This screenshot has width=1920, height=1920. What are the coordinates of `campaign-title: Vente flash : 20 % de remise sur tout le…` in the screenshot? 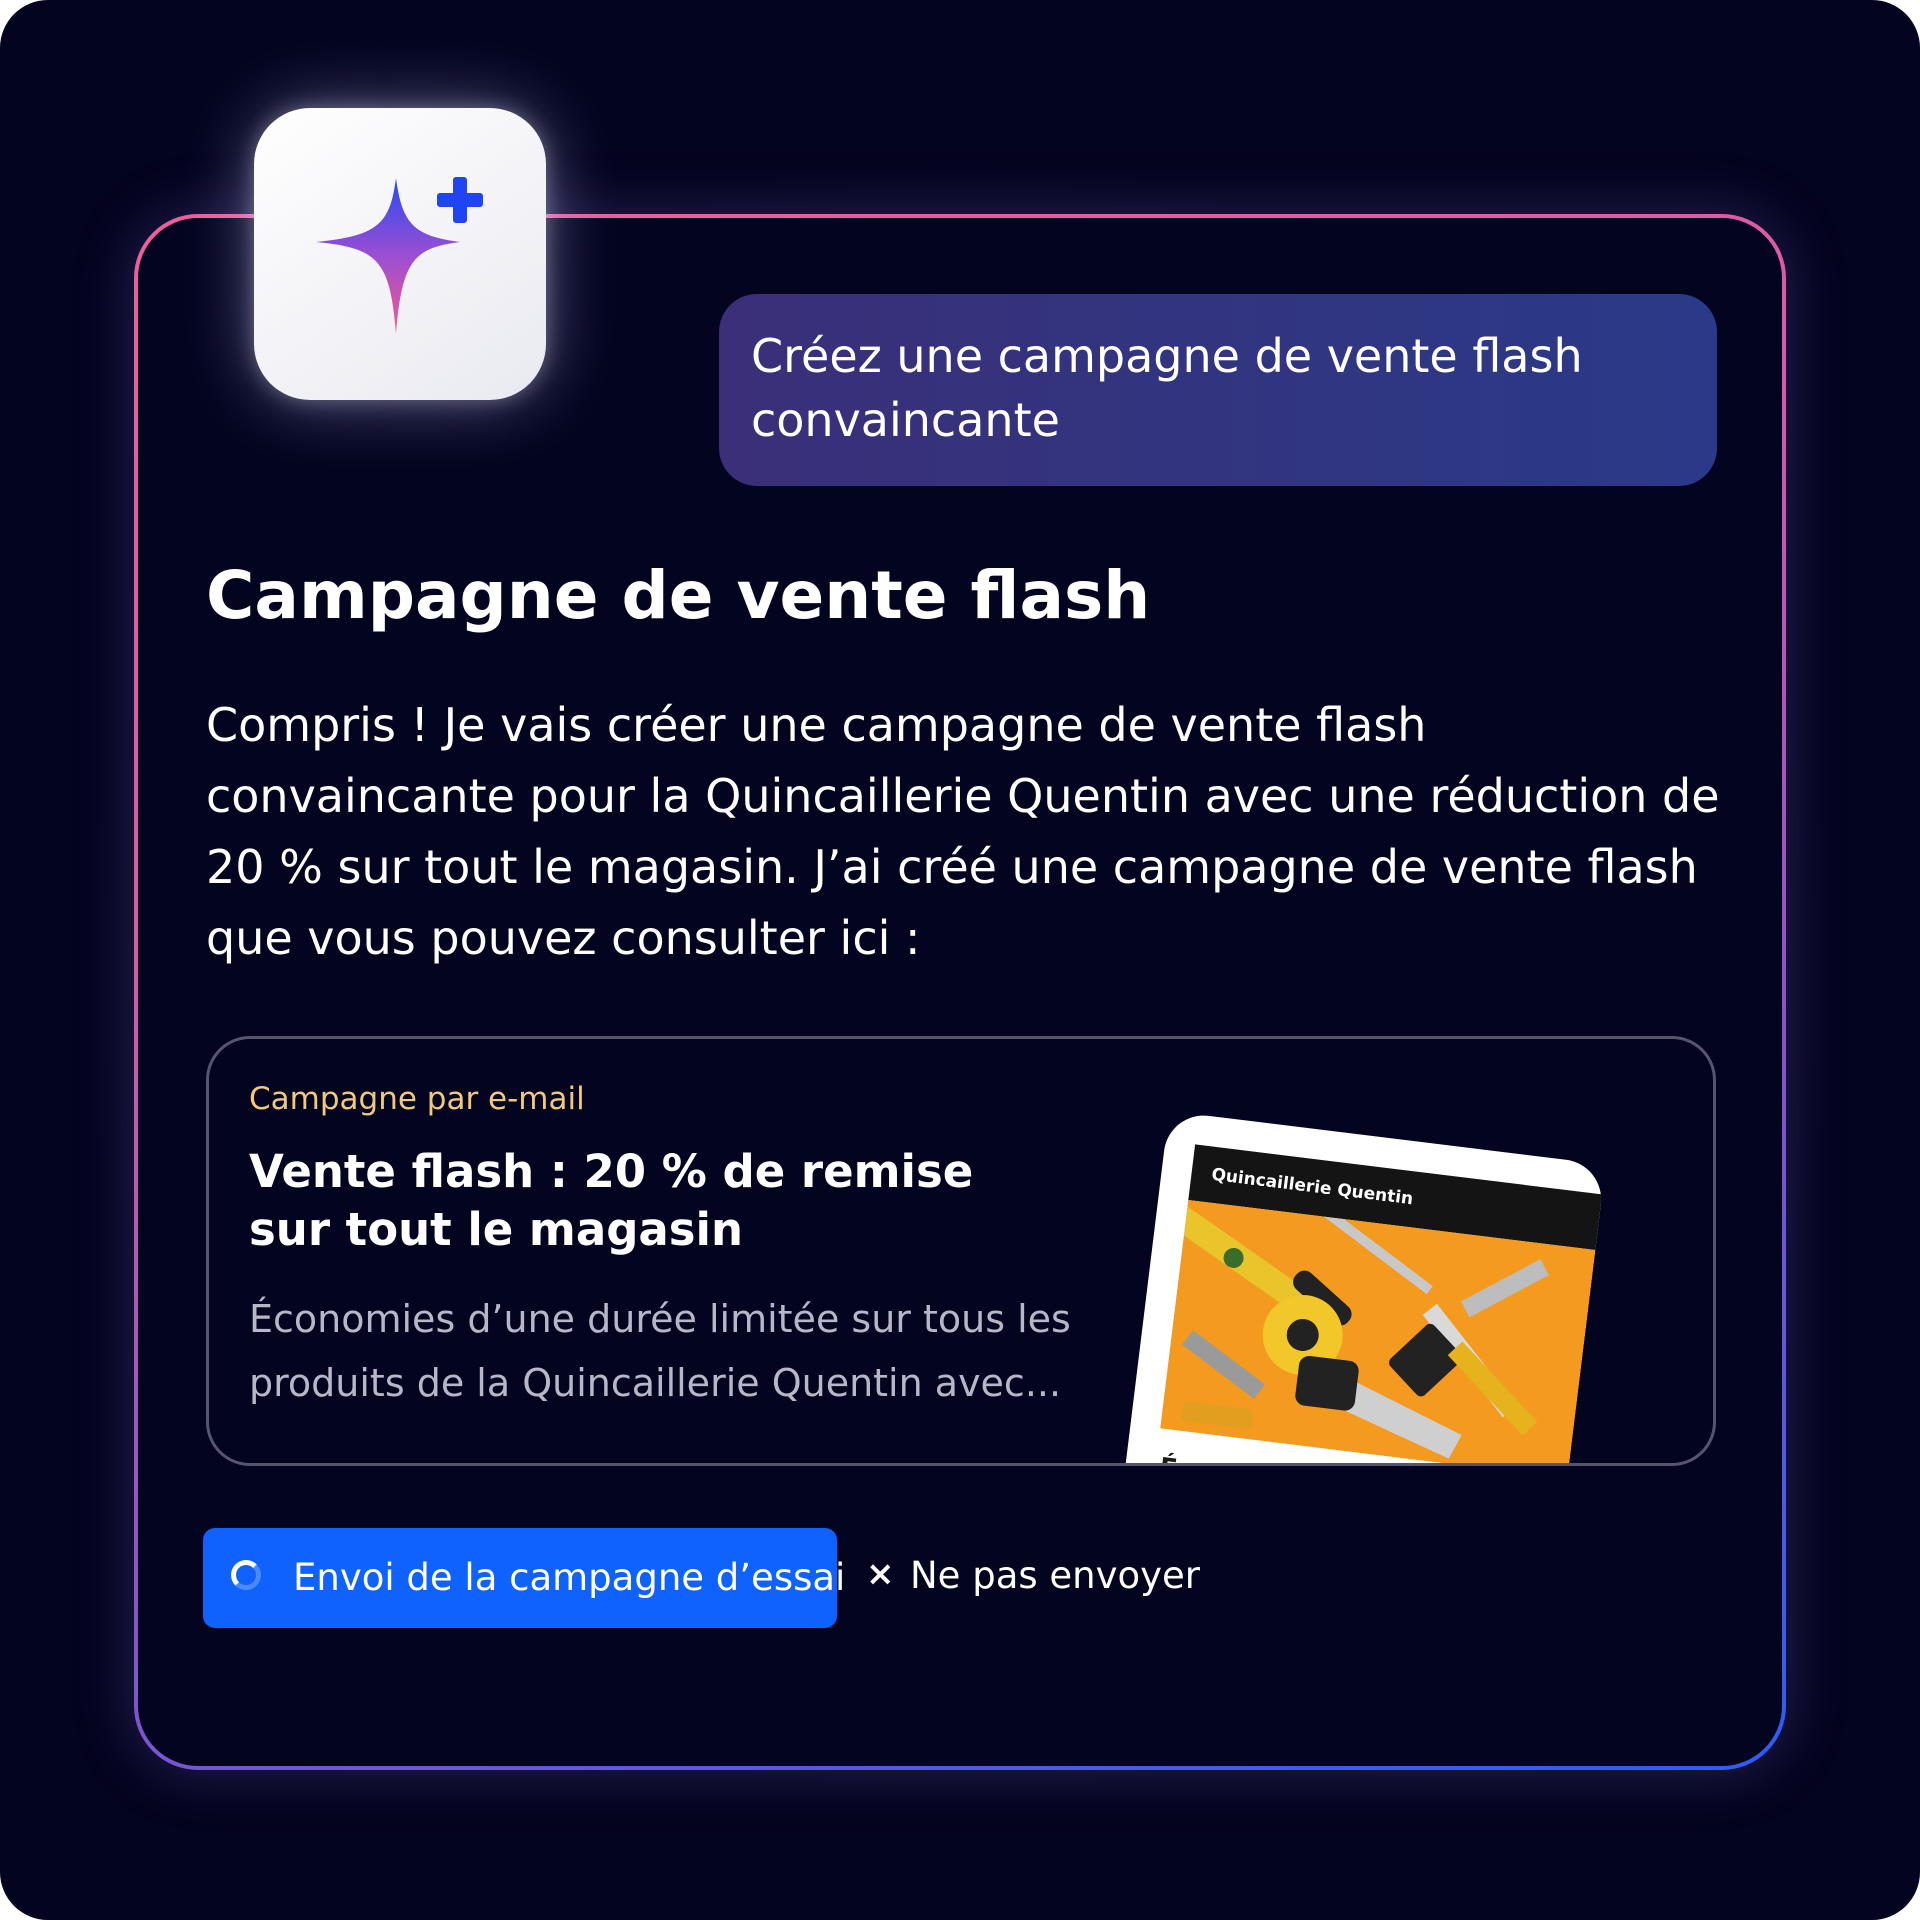 It's located at (611, 1200).